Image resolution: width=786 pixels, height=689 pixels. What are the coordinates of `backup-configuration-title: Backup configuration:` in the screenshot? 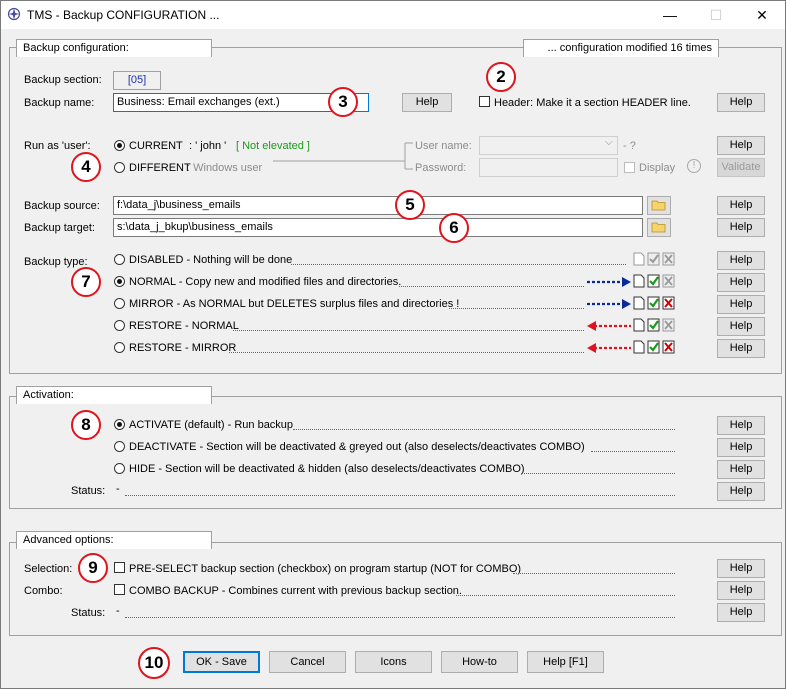 It's located at (114, 48).